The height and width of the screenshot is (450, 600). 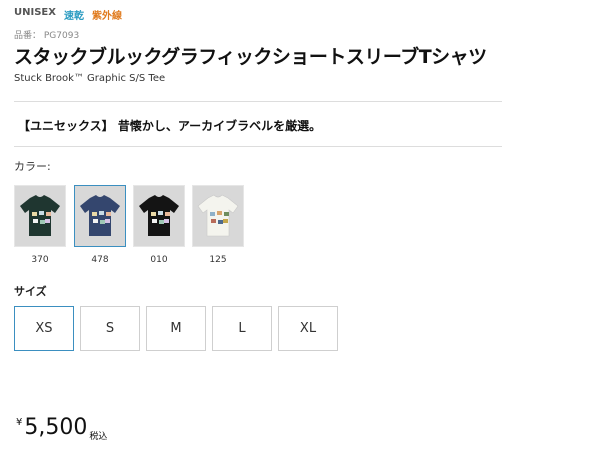 I want to click on color-code: 370, so click(x=40, y=260).